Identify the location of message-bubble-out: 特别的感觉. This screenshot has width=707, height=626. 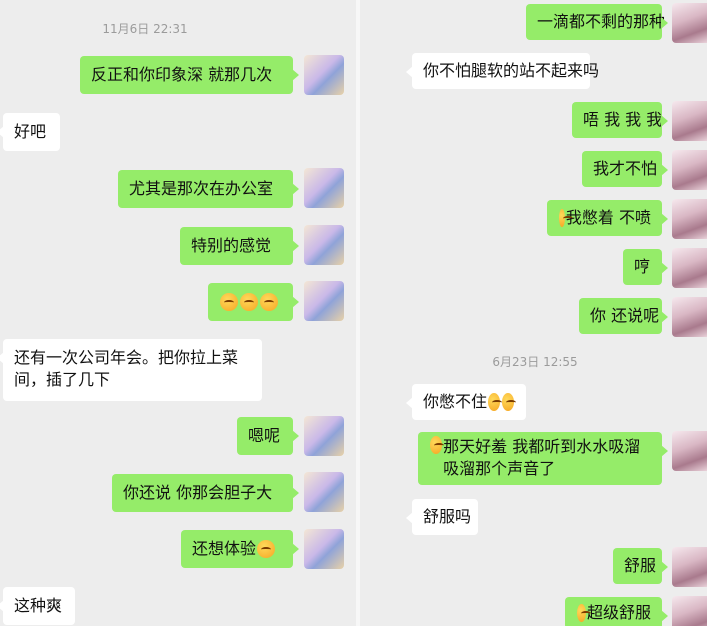
(239, 246).